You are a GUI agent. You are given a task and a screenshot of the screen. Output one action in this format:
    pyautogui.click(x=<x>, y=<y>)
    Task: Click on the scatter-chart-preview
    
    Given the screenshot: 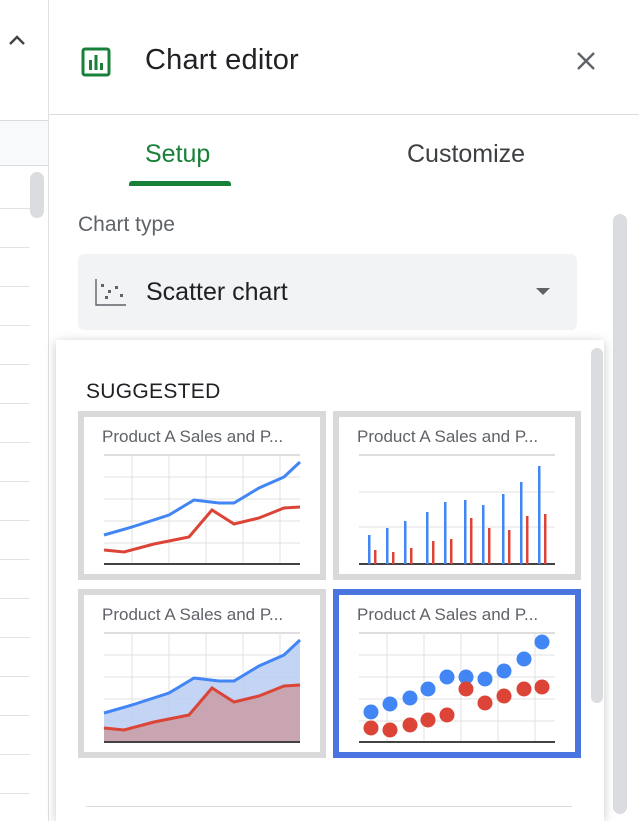 What is the action you would take?
    pyautogui.click(x=457, y=687)
    